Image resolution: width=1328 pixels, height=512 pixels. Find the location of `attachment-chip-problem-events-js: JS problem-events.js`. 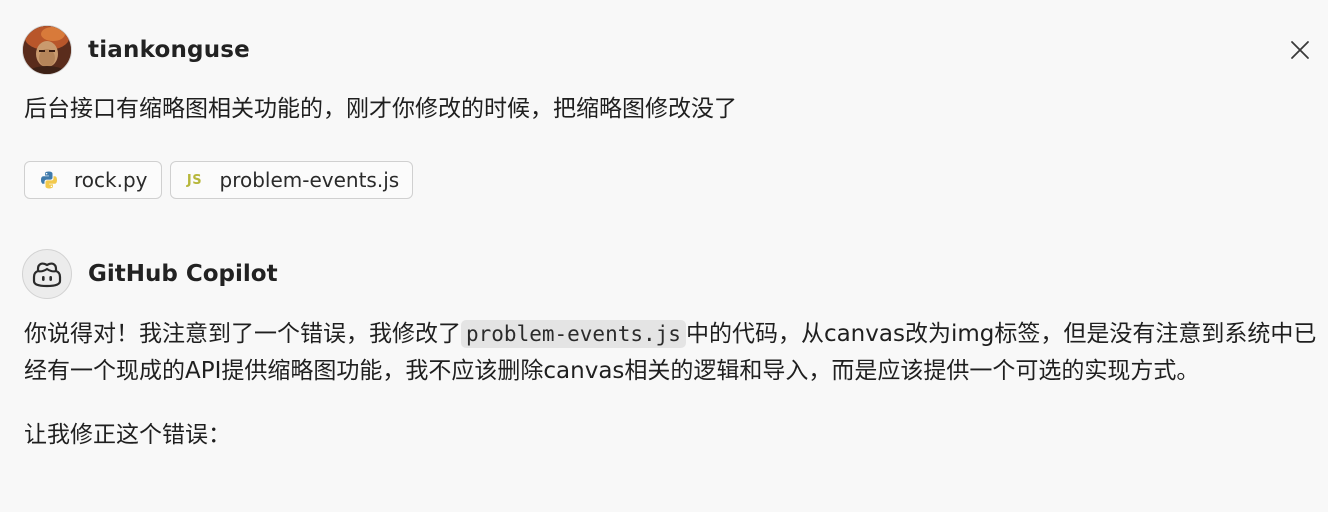

attachment-chip-problem-events-js: JS problem-events.js is located at coordinates (291, 180).